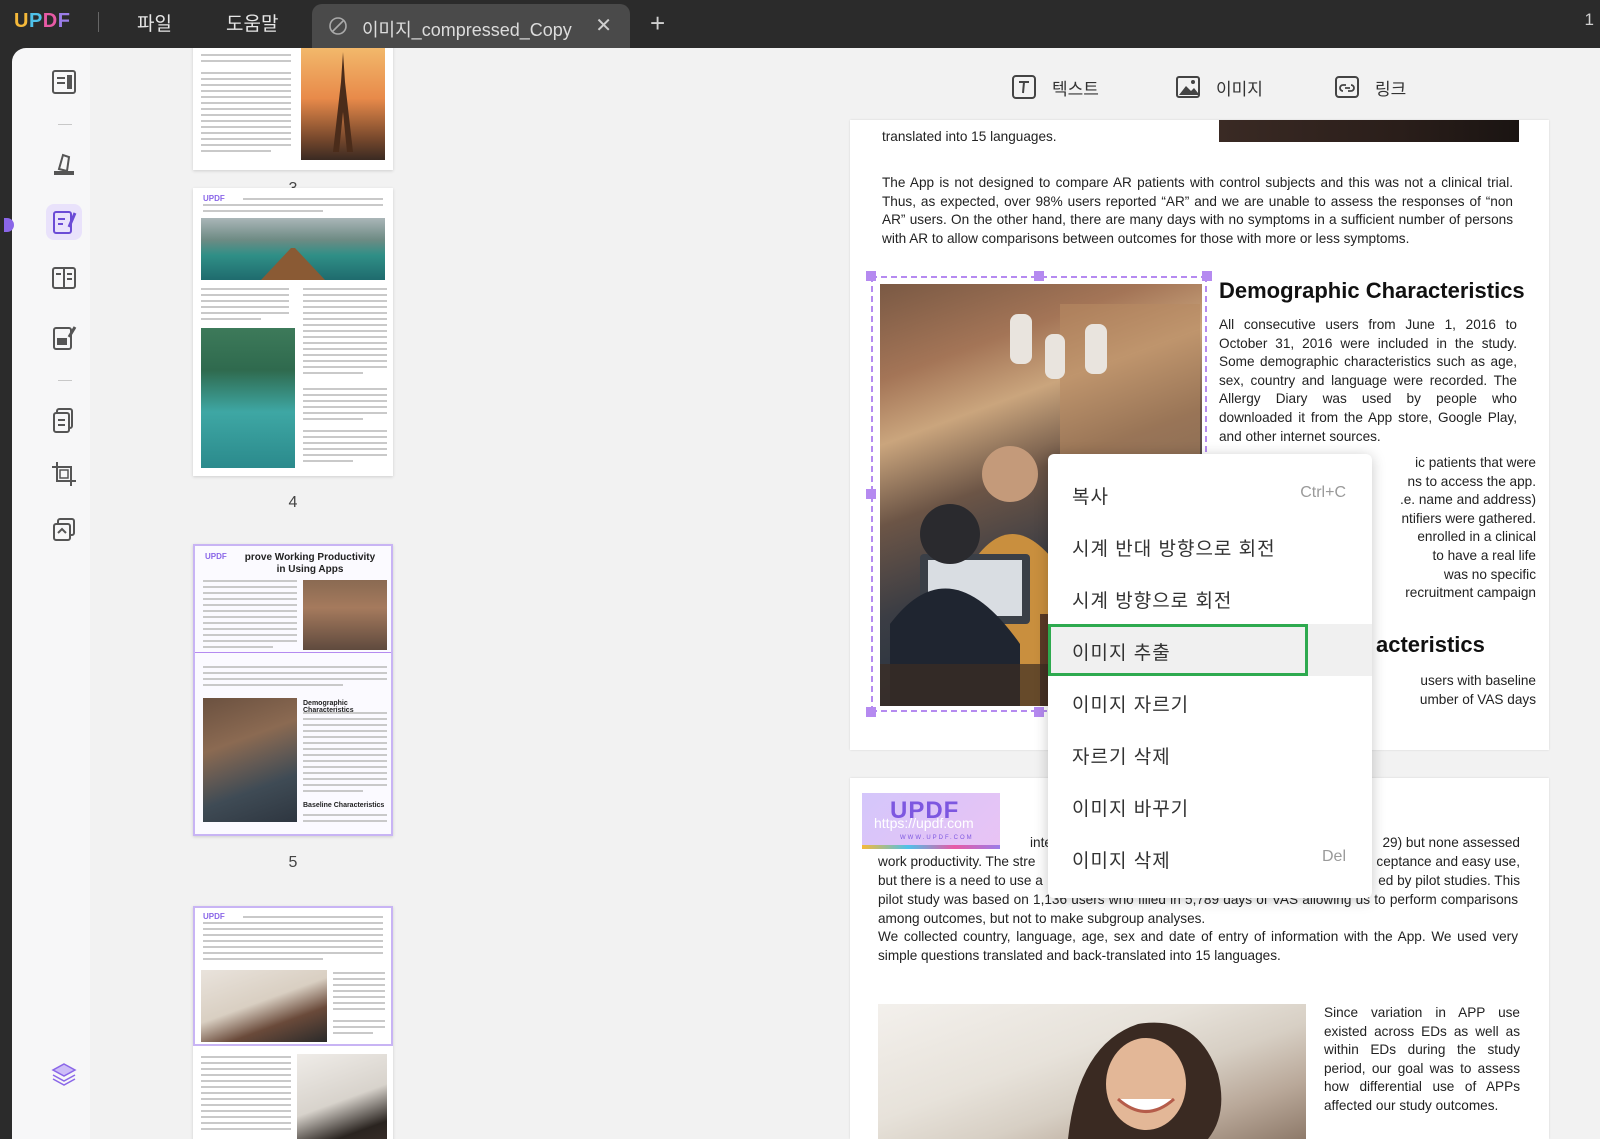 The height and width of the screenshot is (1139, 1600). Describe the element at coordinates (1347, 87) in the screenshot. I see `link-tool-icon` at that location.